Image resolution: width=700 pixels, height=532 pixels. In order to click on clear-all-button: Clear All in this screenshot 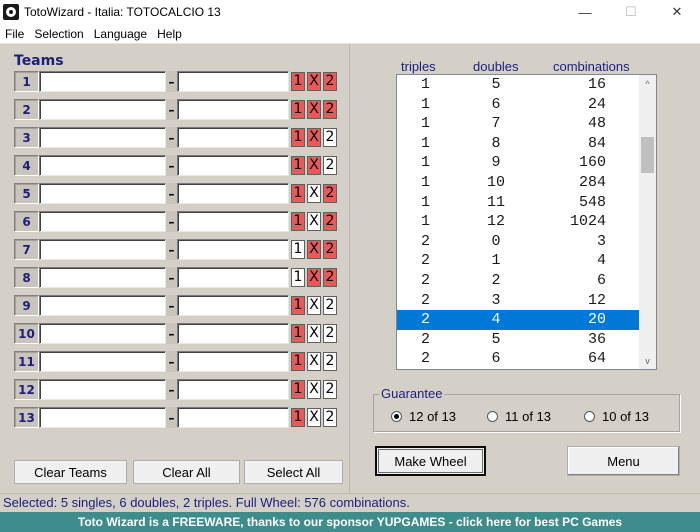, I will do `click(186, 472)`.